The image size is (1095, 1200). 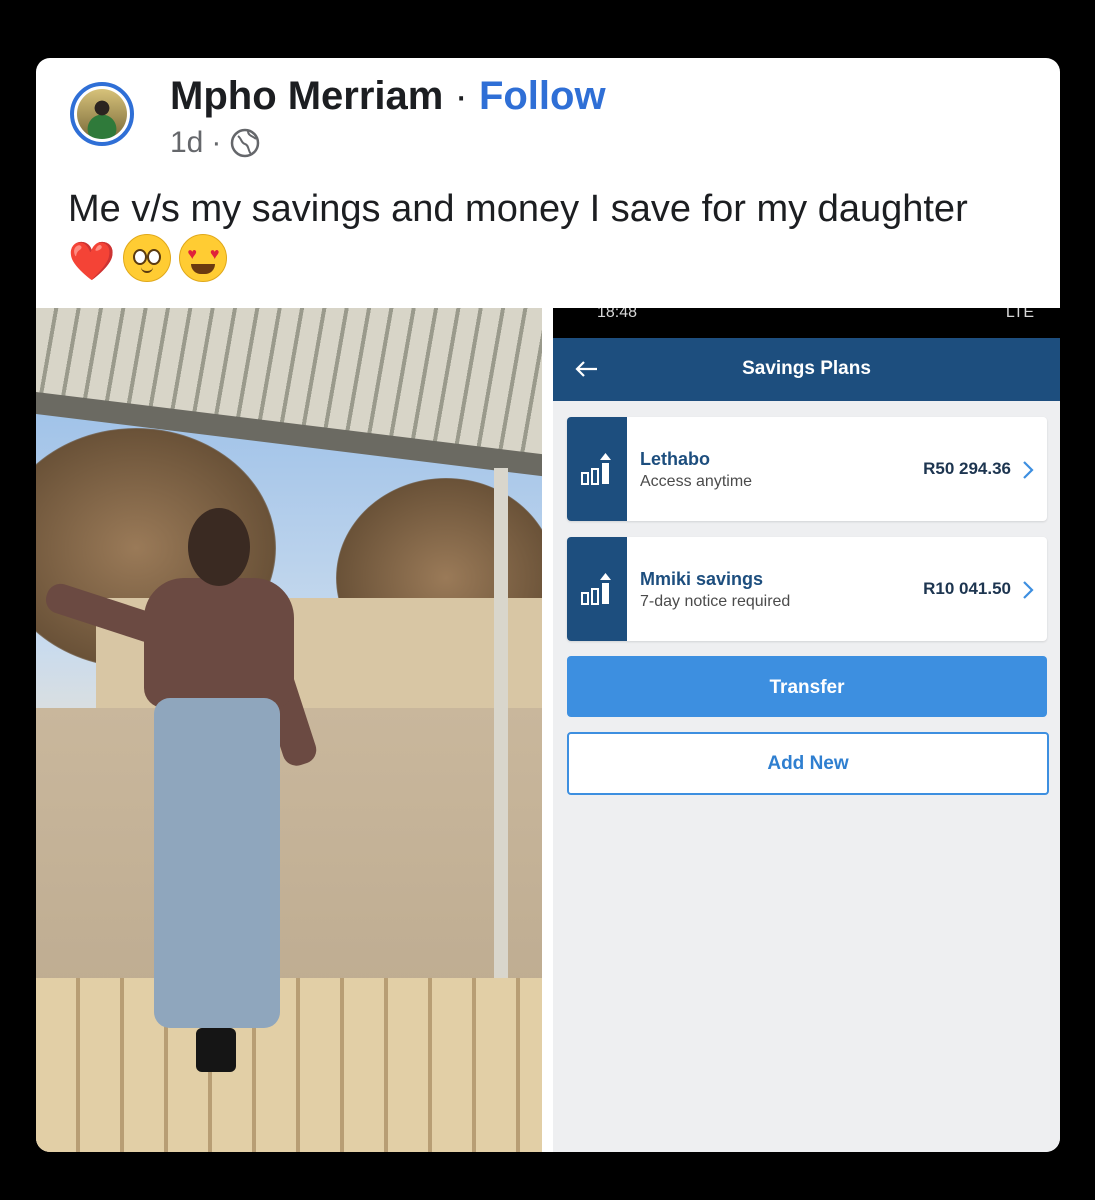 What do you see at coordinates (501, 738) in the screenshot?
I see `shelter-post` at bounding box center [501, 738].